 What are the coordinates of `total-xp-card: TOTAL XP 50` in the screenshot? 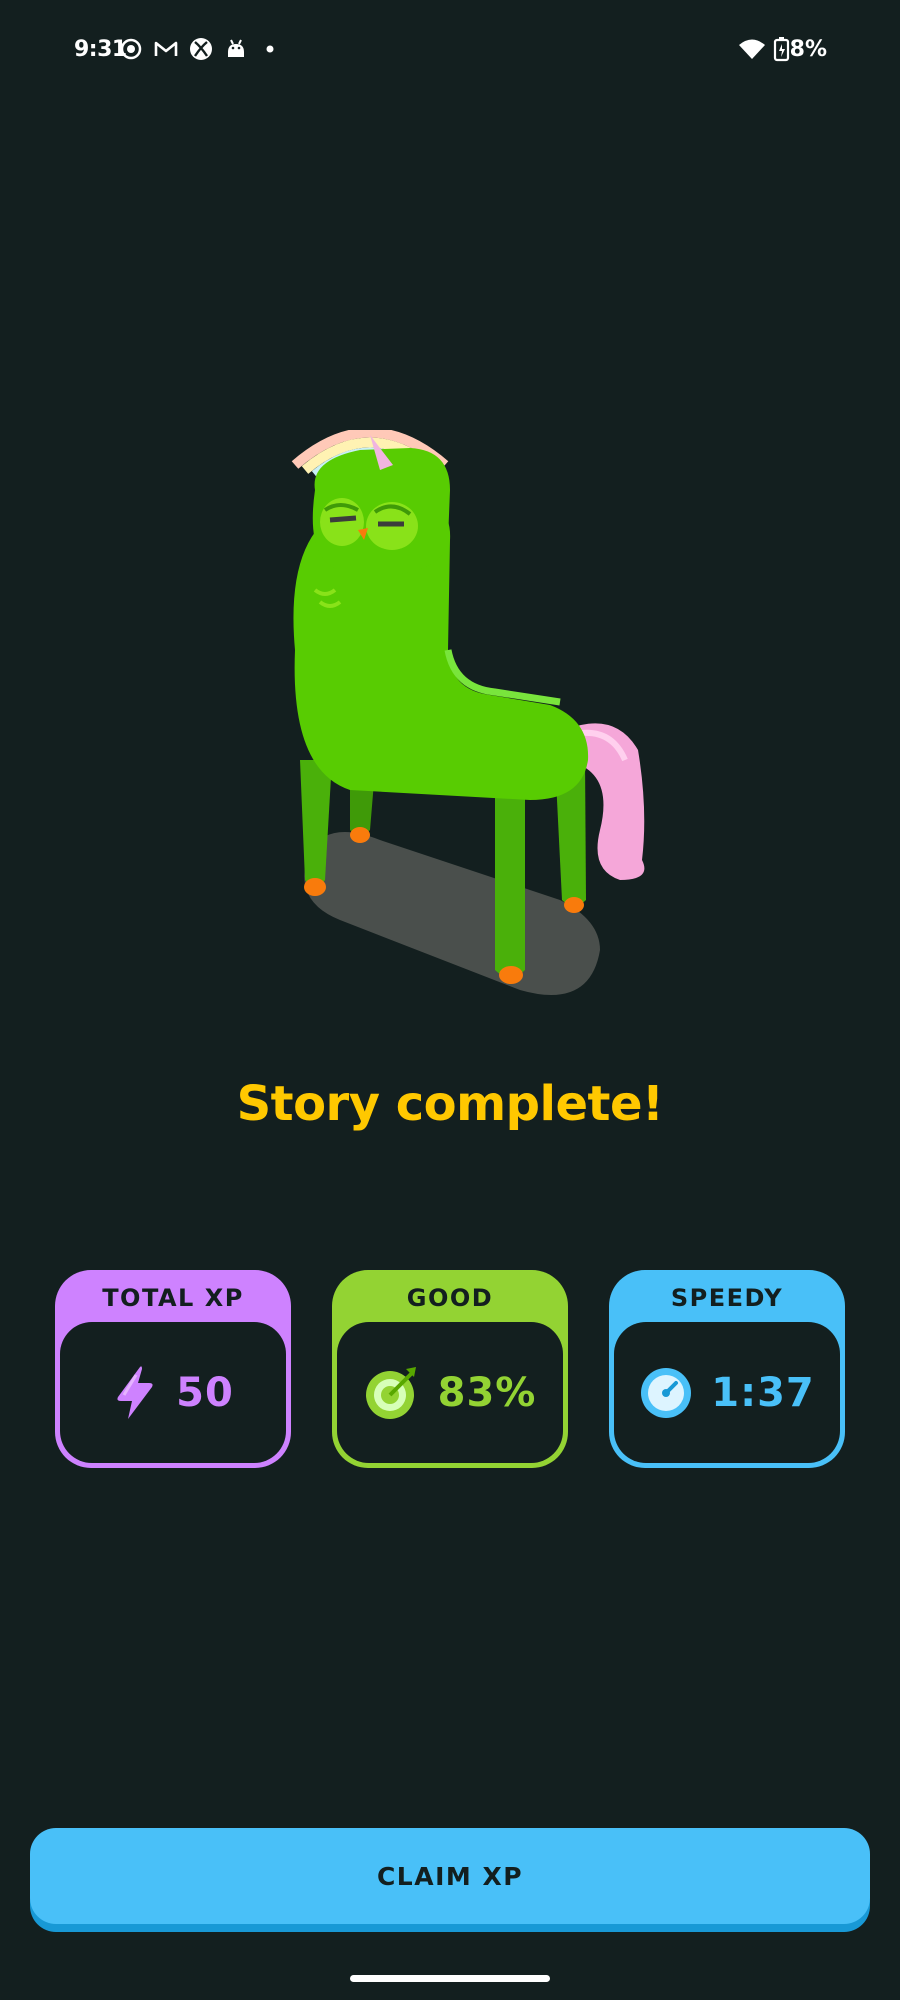 It's located at (173, 1369).